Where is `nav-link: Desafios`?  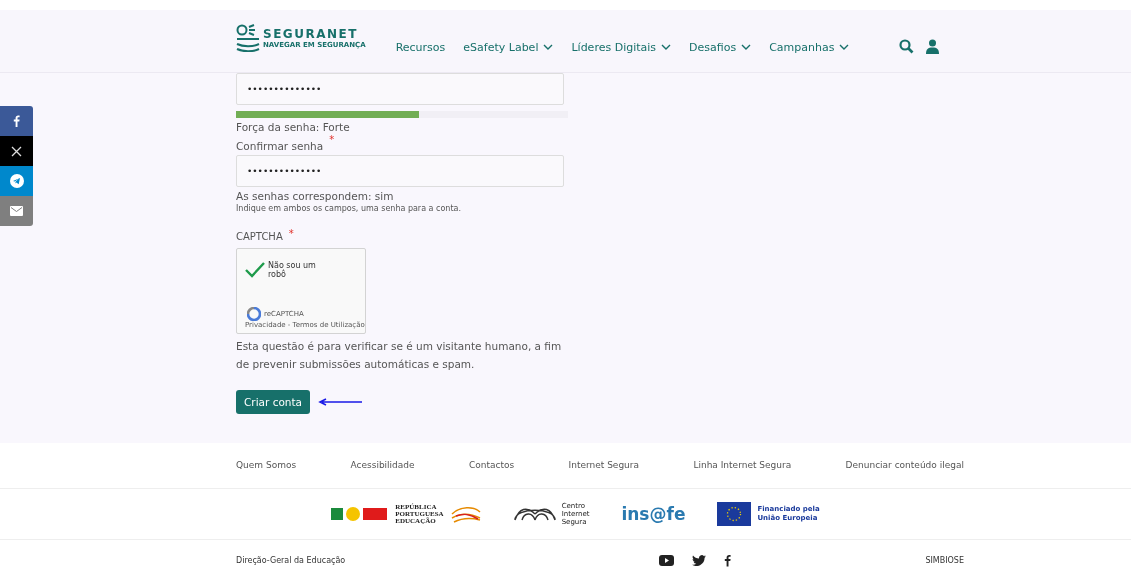
nav-link: Desafios is located at coordinates (720, 47).